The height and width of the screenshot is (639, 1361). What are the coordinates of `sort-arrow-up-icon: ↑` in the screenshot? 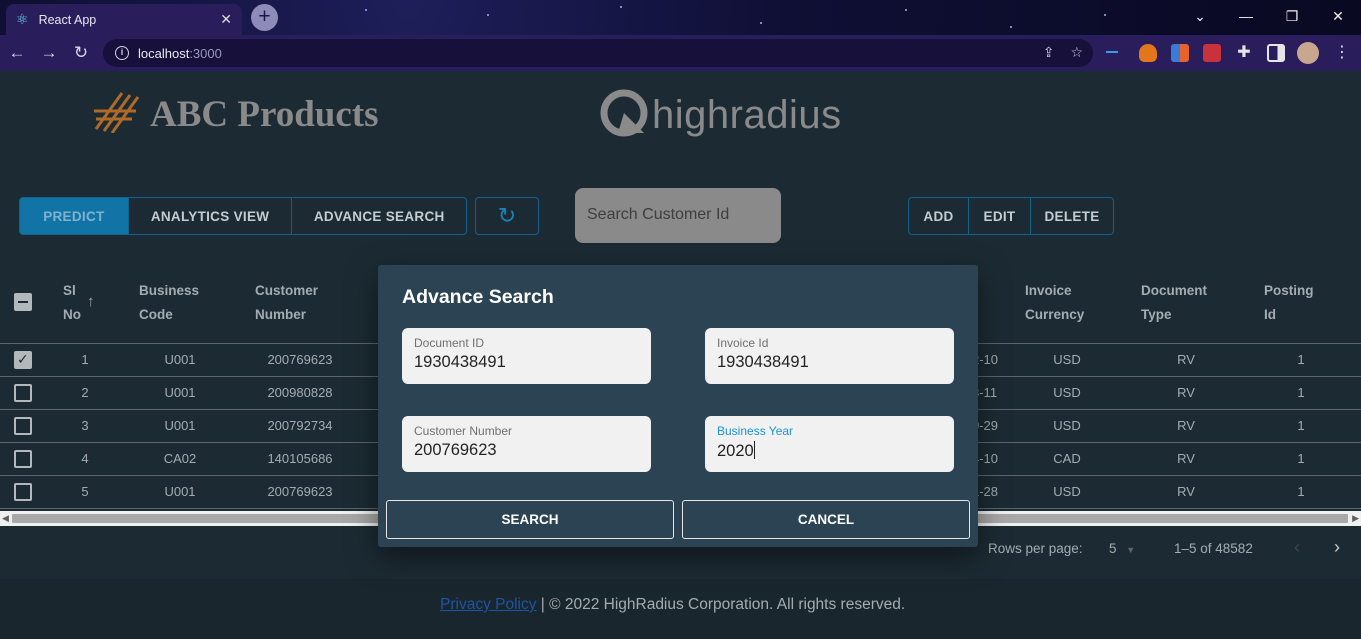 It's located at (91, 301).